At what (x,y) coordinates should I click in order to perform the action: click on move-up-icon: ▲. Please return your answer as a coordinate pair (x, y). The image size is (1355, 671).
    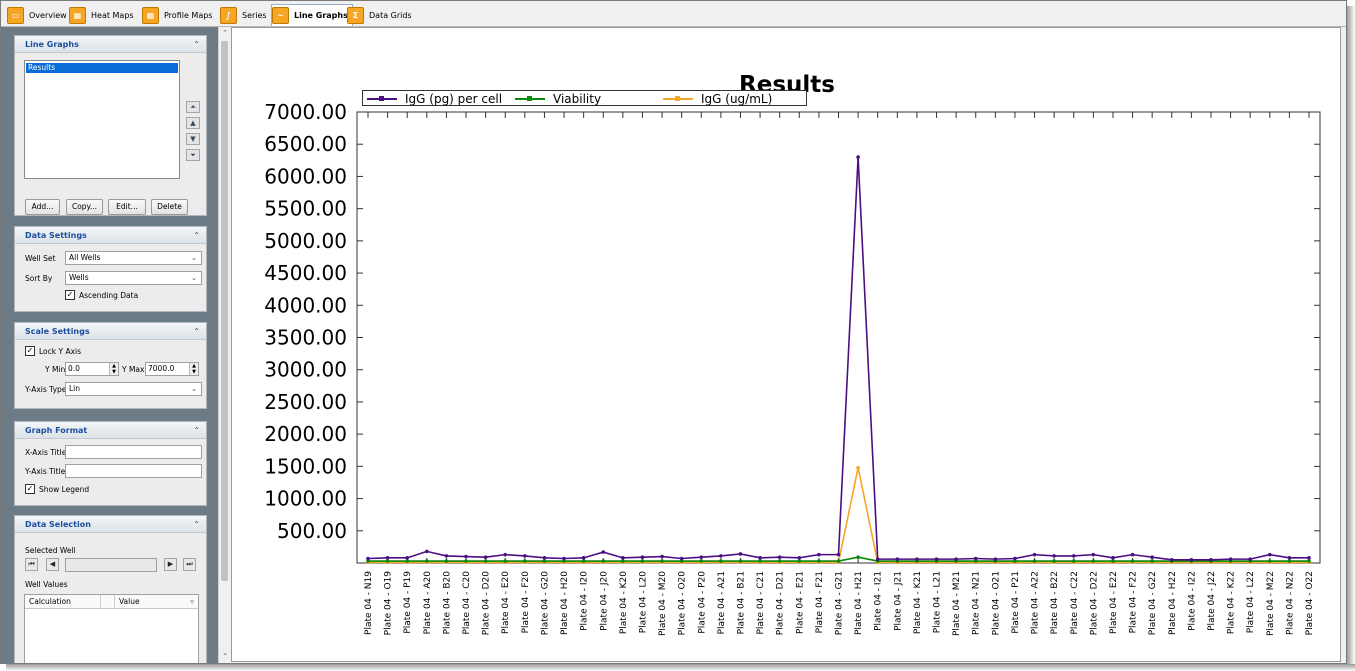
    Looking at the image, I should click on (193, 123).